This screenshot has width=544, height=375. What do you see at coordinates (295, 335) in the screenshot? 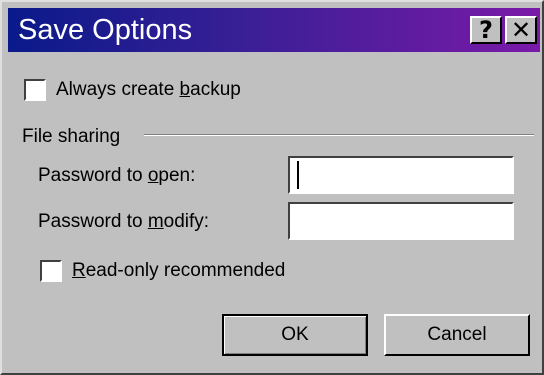
I see `ok-button: OK` at bounding box center [295, 335].